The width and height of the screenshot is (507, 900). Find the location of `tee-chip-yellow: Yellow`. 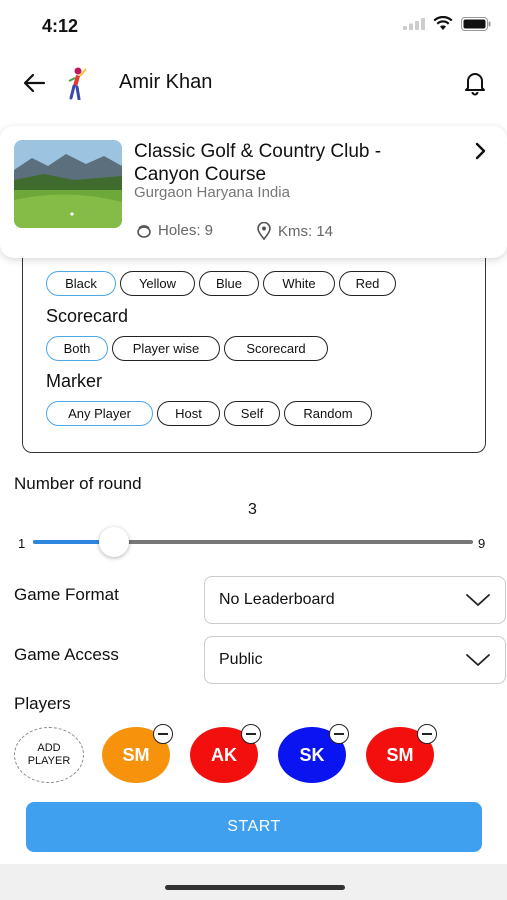

tee-chip-yellow: Yellow is located at coordinates (157, 283).